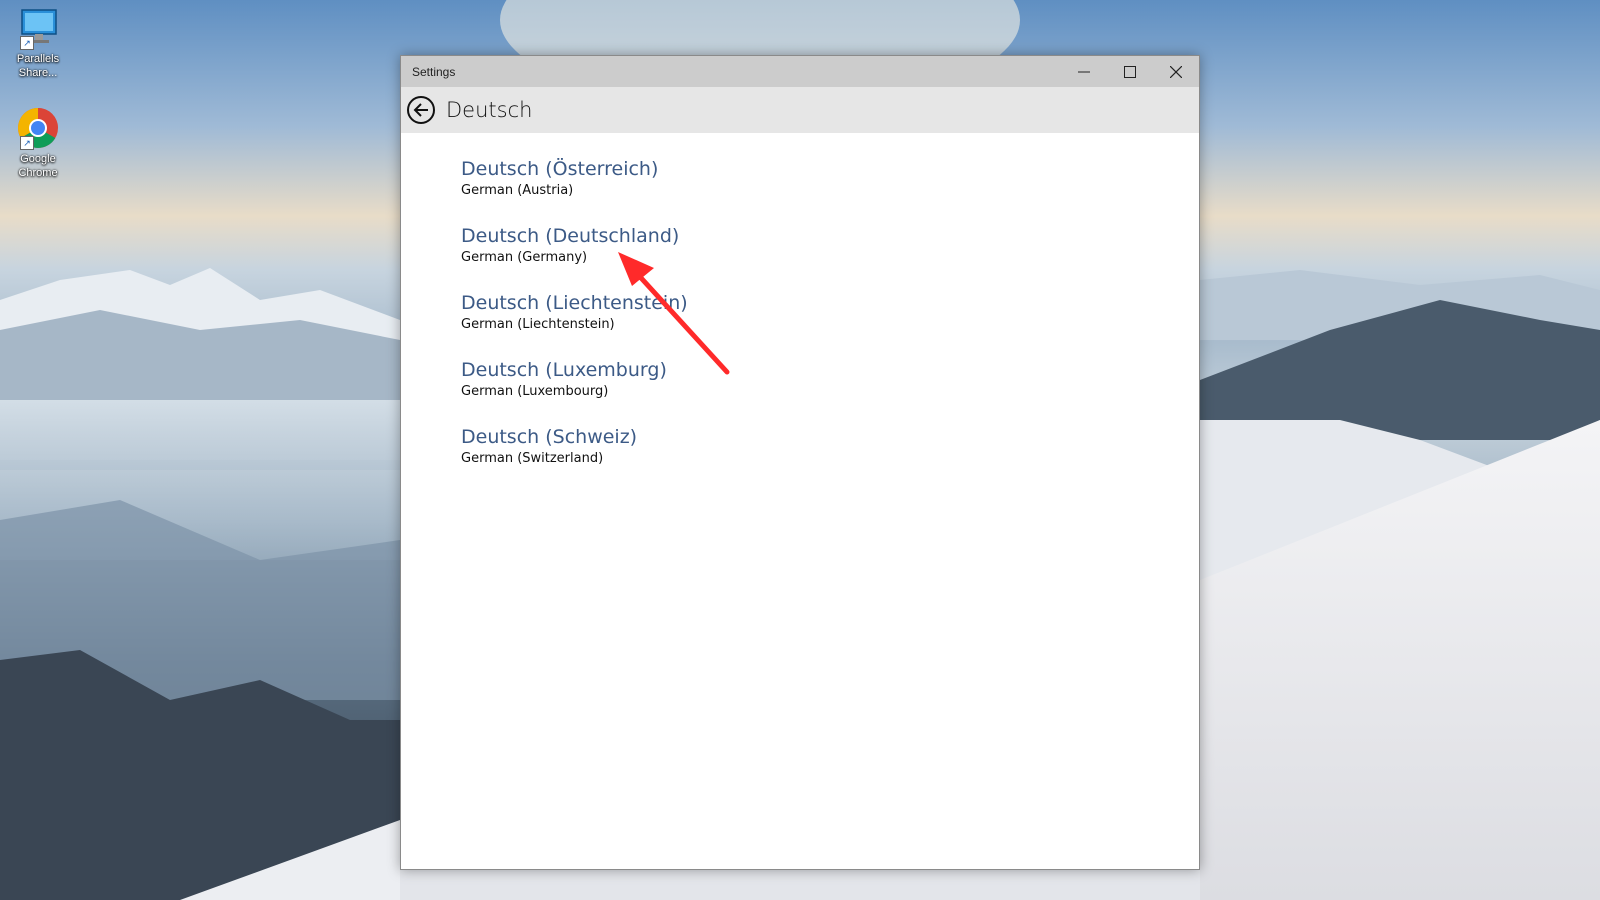  I want to click on language-native-name: Deutsch (Deutschland), so click(830, 236).